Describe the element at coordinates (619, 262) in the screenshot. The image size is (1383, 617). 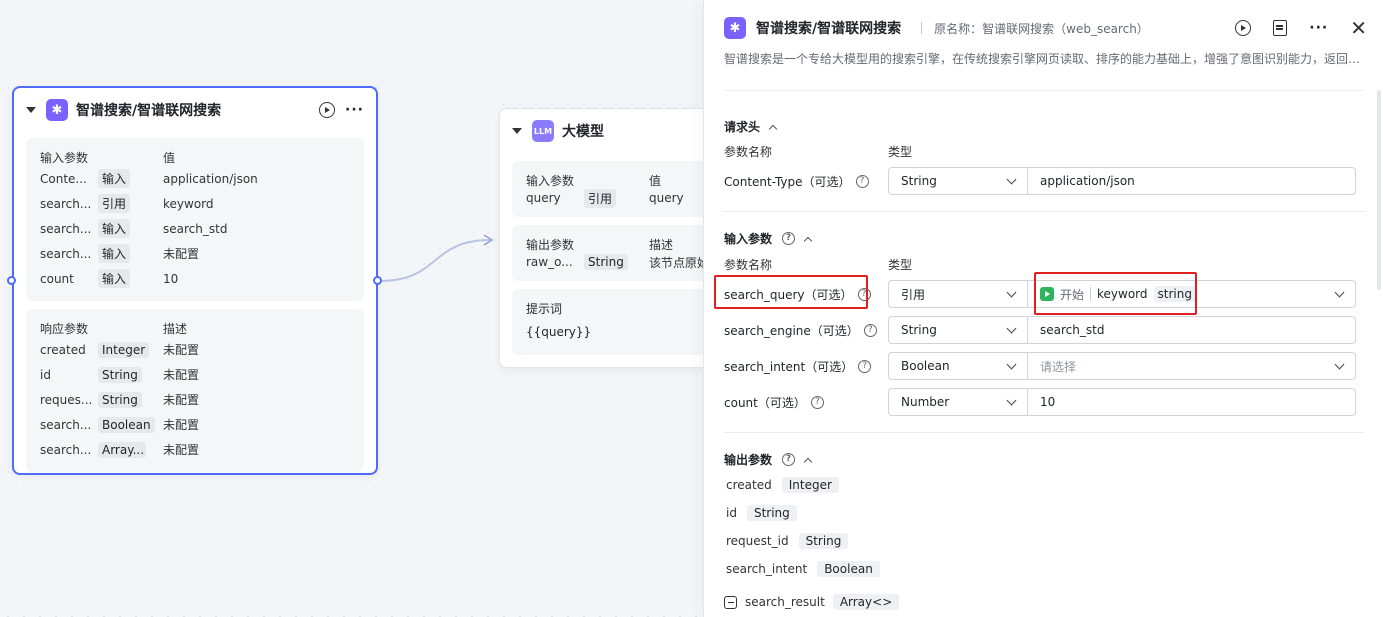
I see `table-row: raw_o... String 该节点原始` at that location.